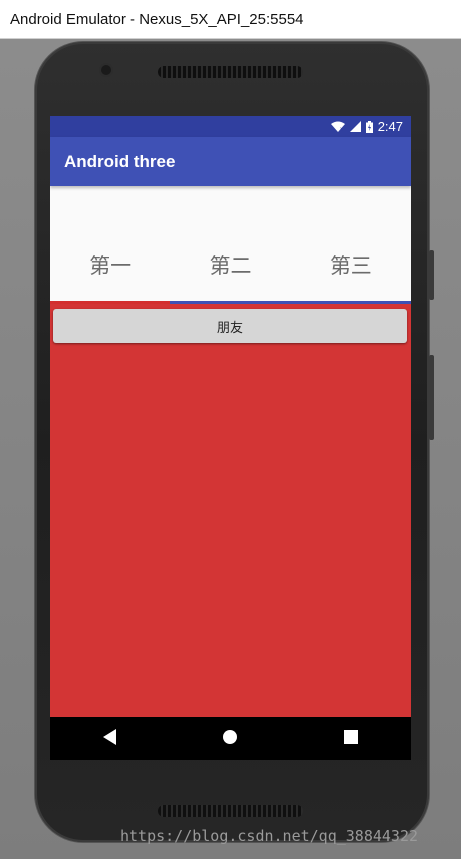  Describe the element at coordinates (350, 266) in the screenshot. I see `tab-label: 第三` at that location.